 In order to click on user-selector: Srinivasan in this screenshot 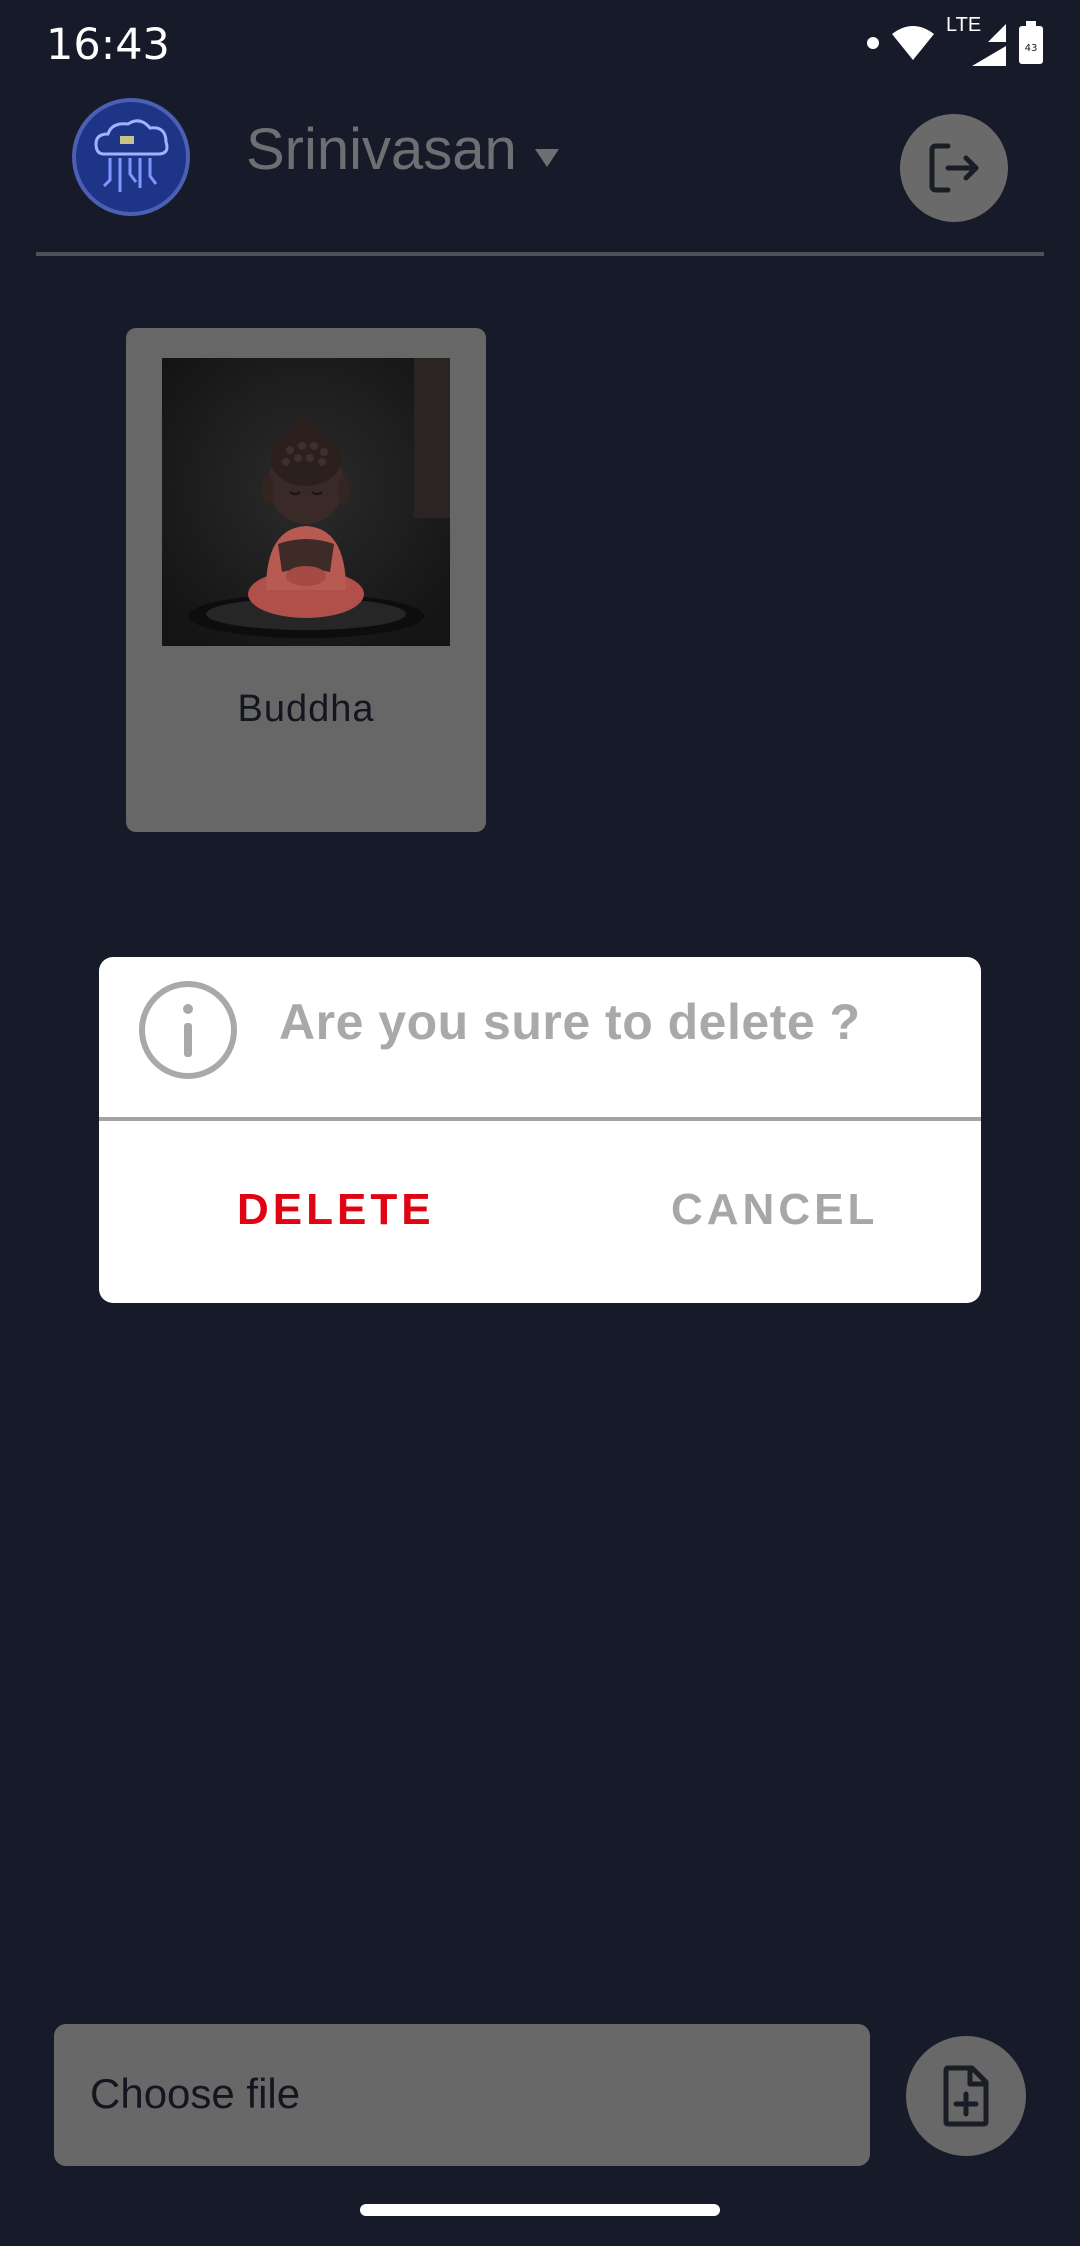, I will do `click(402, 149)`.